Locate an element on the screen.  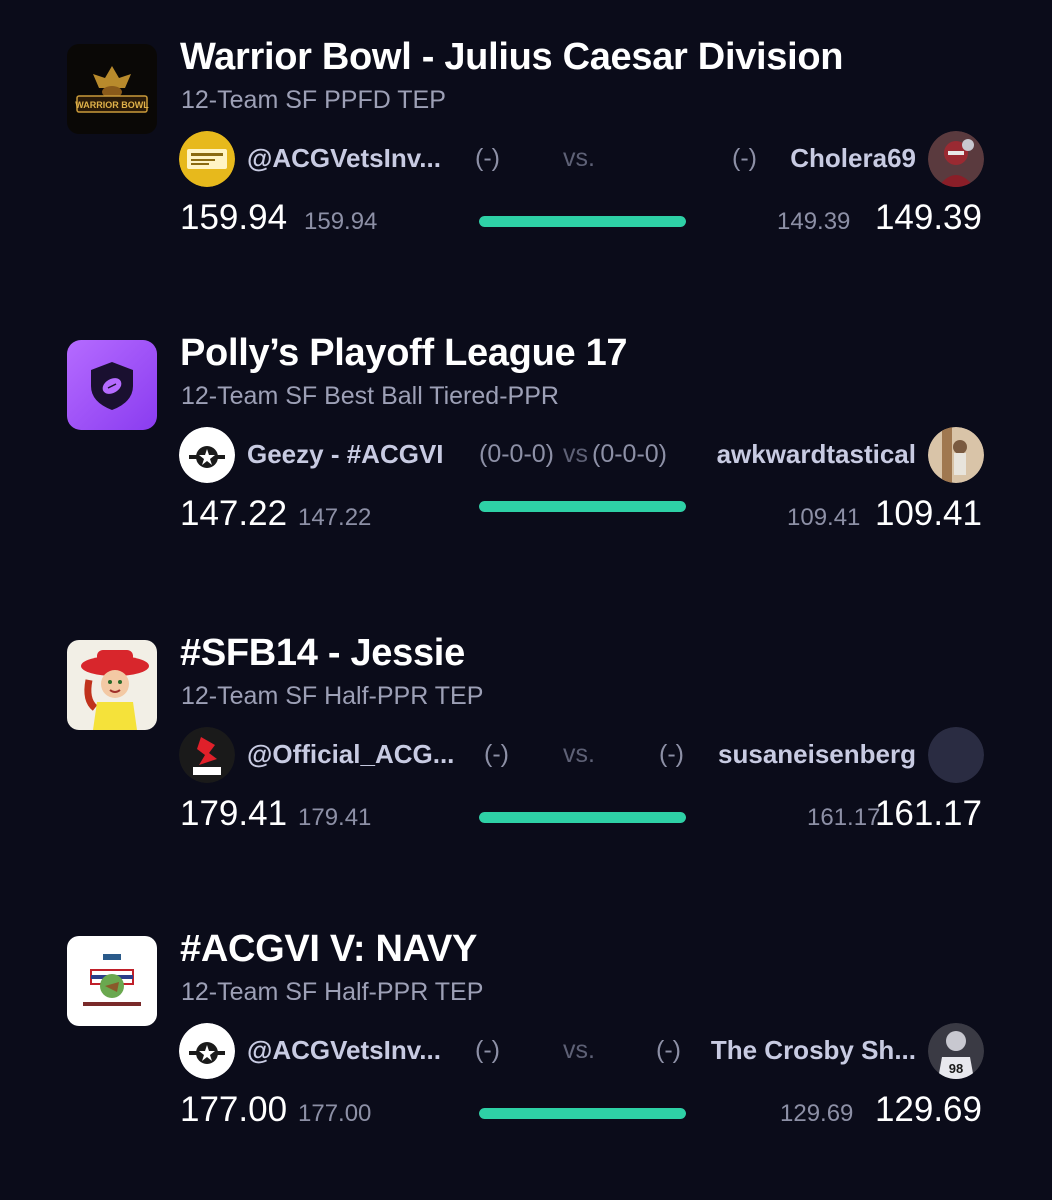
away-team-name: susaneisenberg is located at coordinates (817, 754).